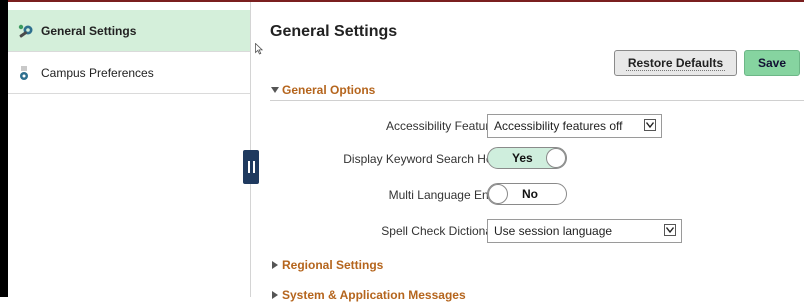 This screenshot has width=804, height=302. What do you see at coordinates (530, 194) in the screenshot?
I see `toggle-value: No` at bounding box center [530, 194].